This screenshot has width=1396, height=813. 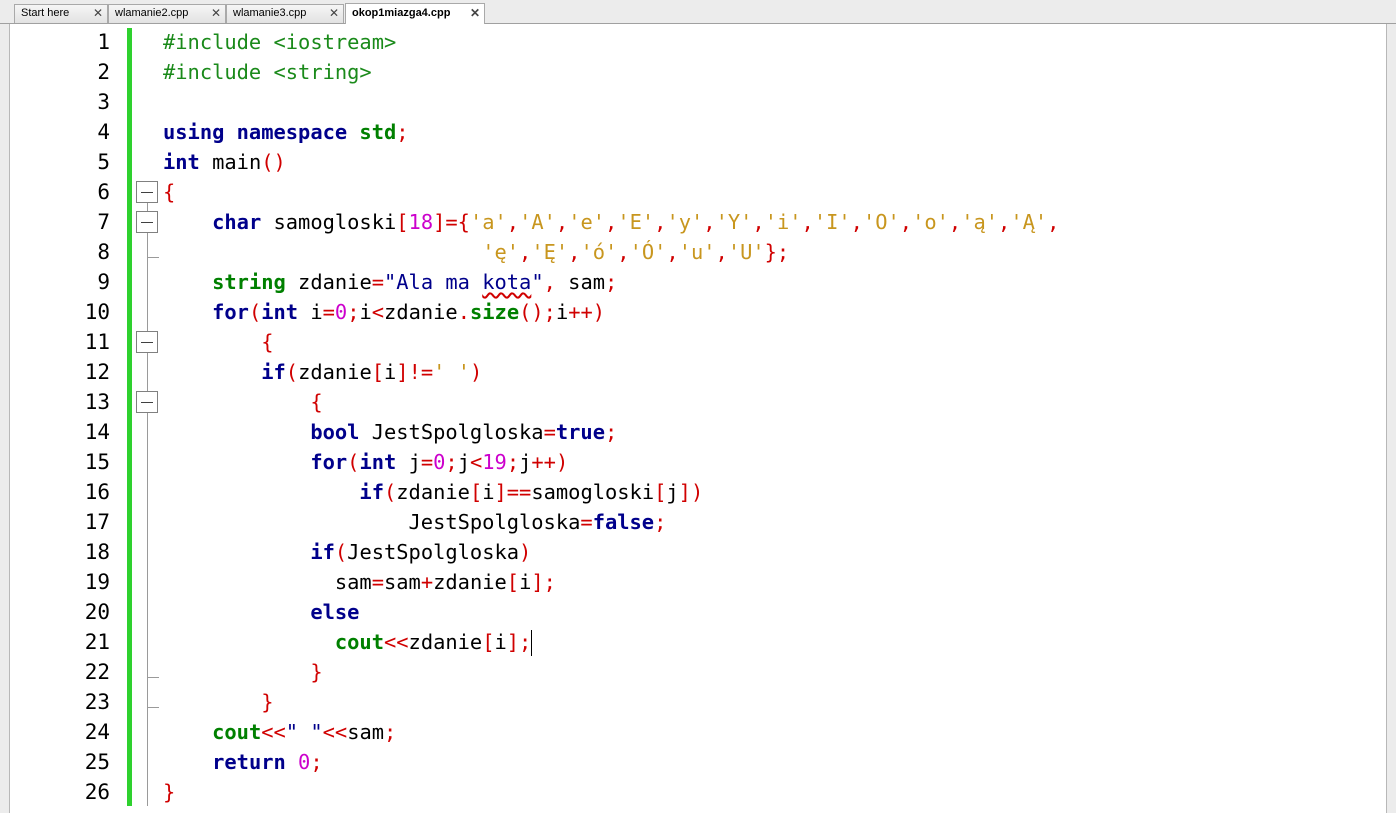 I want to click on code-token: #include <iostream>, so click(x=280, y=42).